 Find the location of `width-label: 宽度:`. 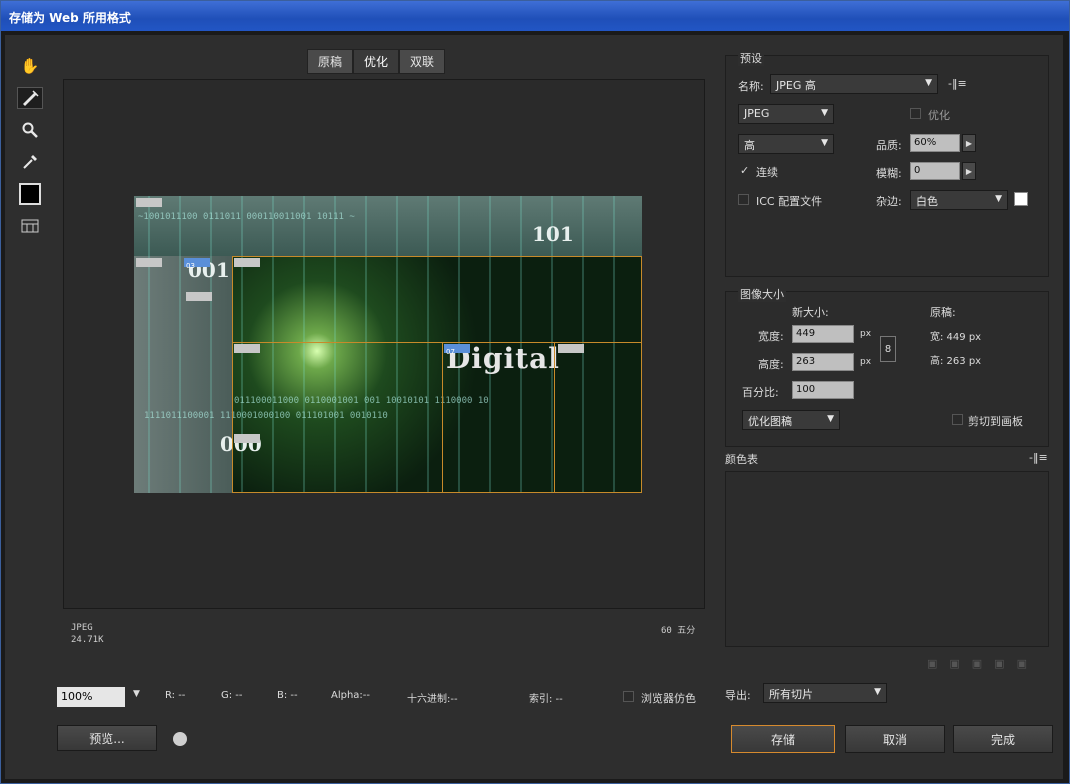

width-label: 宽度: is located at coordinates (771, 336).